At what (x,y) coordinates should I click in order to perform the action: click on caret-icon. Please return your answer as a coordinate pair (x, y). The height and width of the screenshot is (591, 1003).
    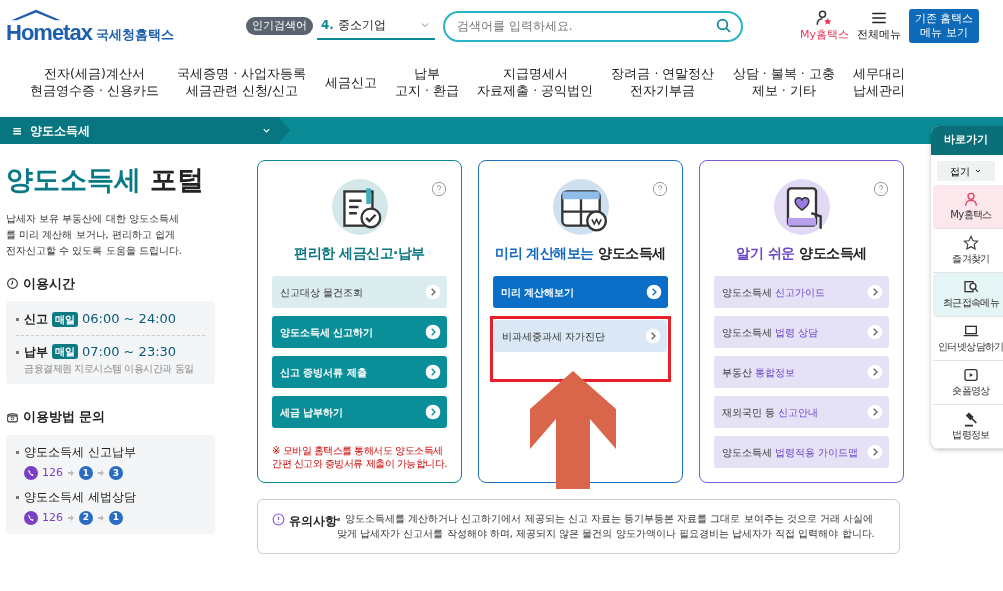
    Looking at the image, I should click on (978, 171).